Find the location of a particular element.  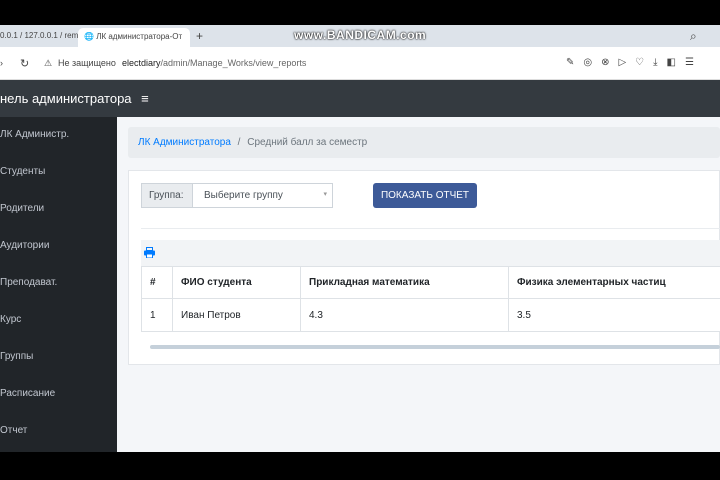

group-label: Группа: is located at coordinates (167, 195).